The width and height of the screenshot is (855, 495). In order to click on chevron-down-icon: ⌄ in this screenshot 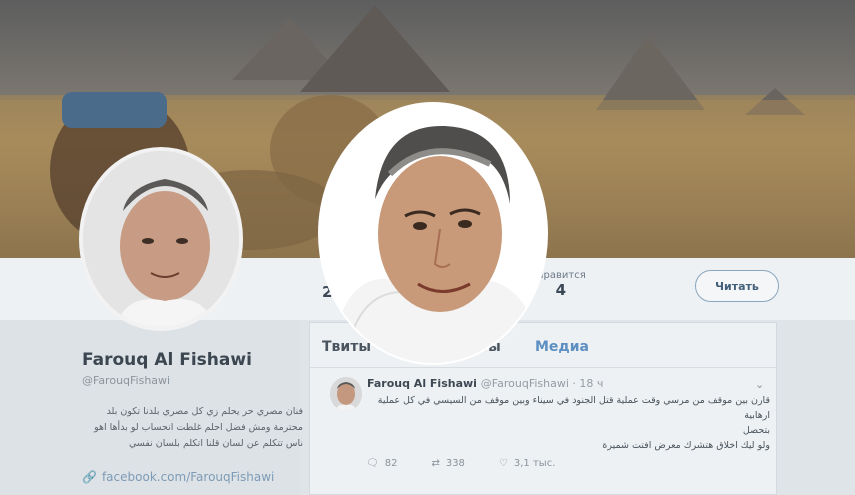, I will do `click(759, 384)`.